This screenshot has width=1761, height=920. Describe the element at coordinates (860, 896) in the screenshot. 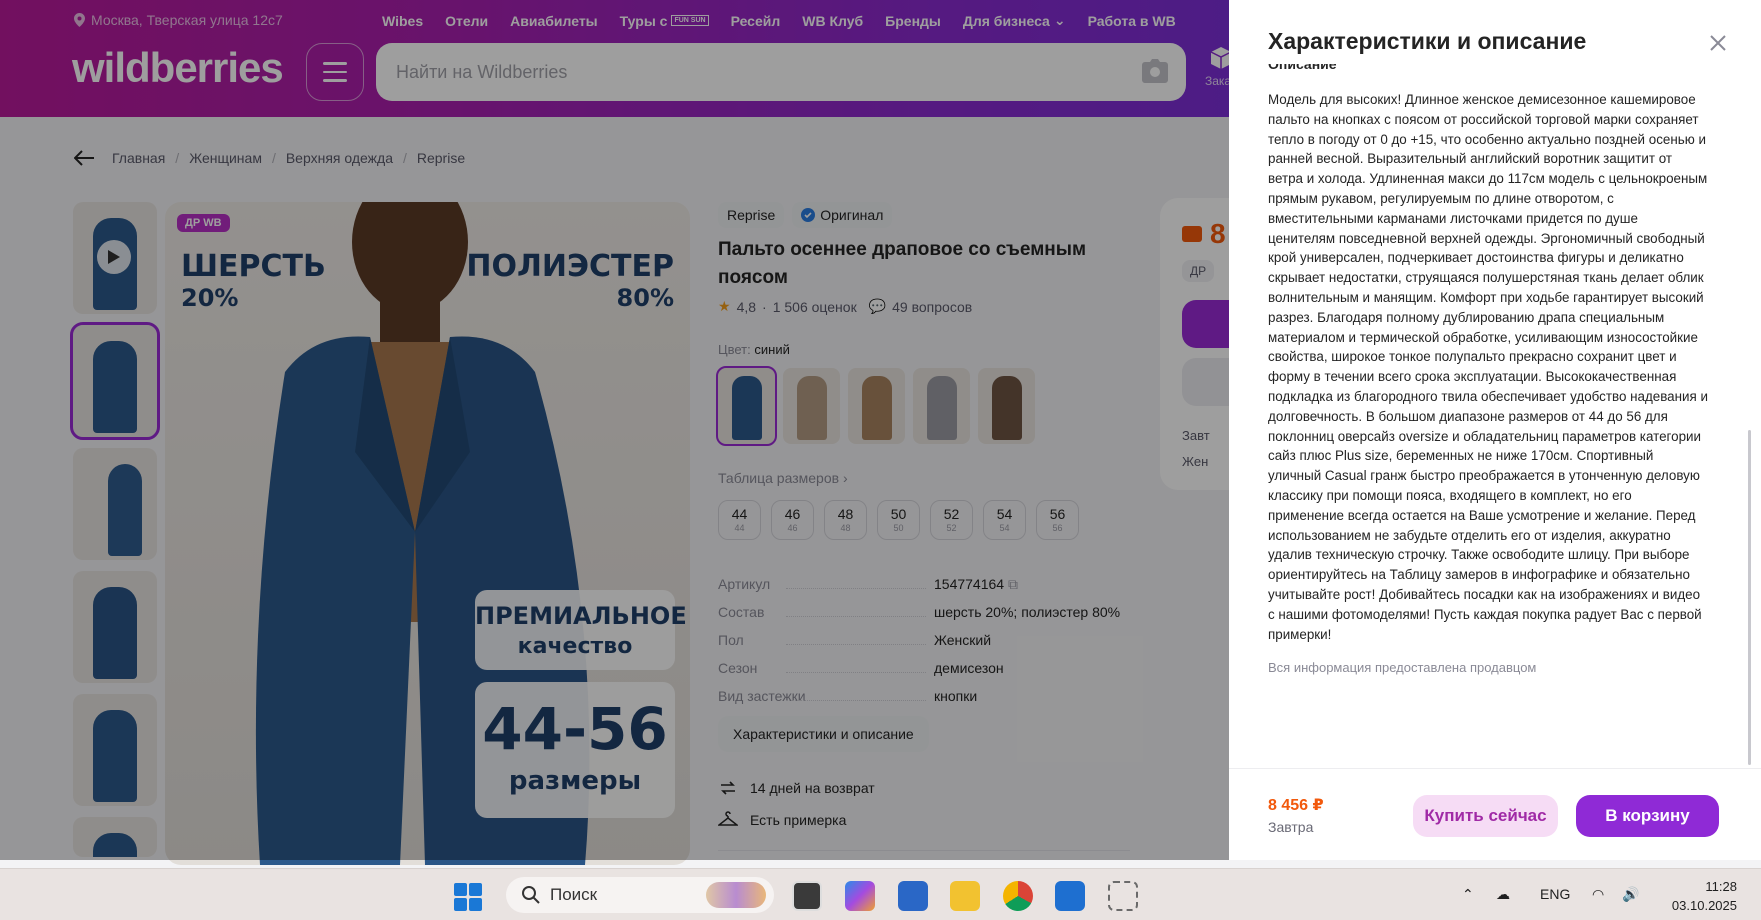

I see `copilot-icon` at that location.